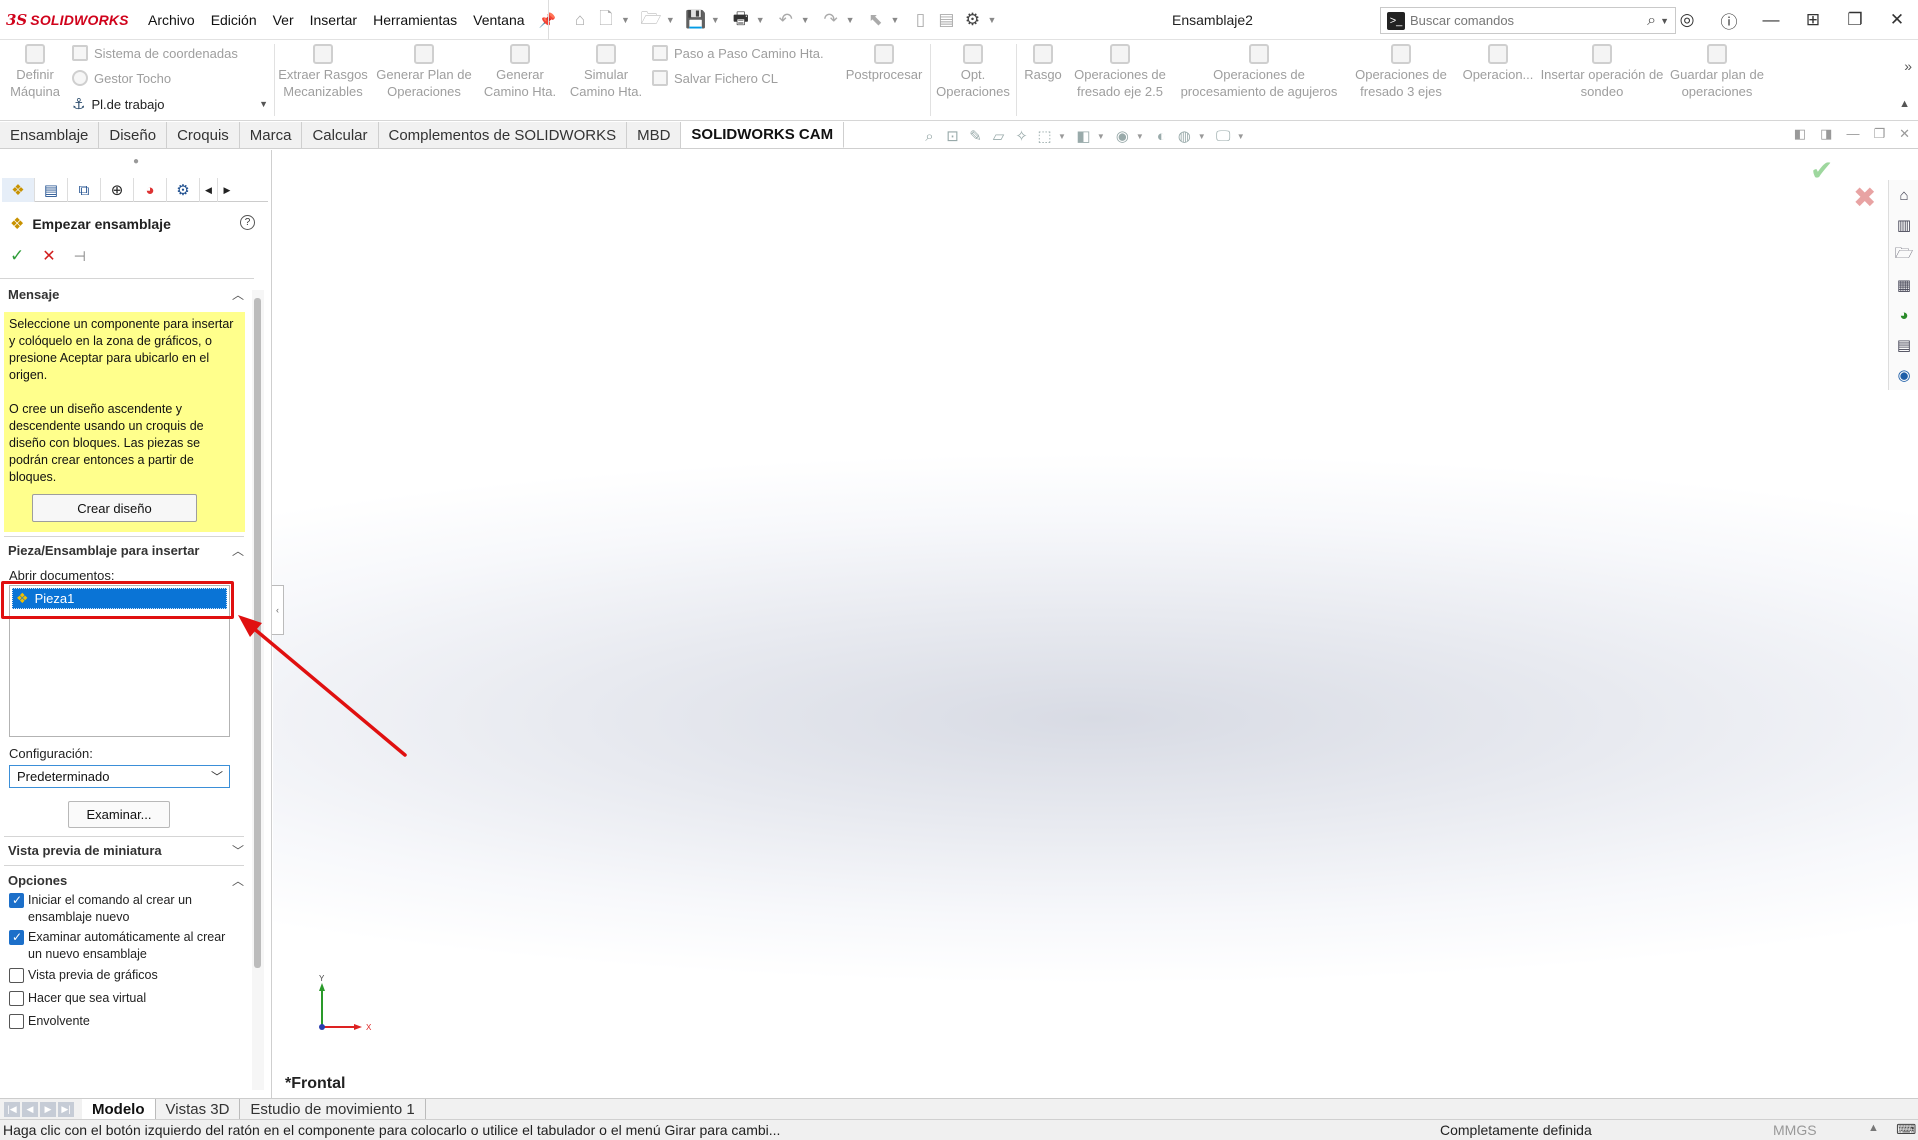  What do you see at coordinates (203, 135) in the screenshot?
I see `tab-croquis: Croquis` at bounding box center [203, 135].